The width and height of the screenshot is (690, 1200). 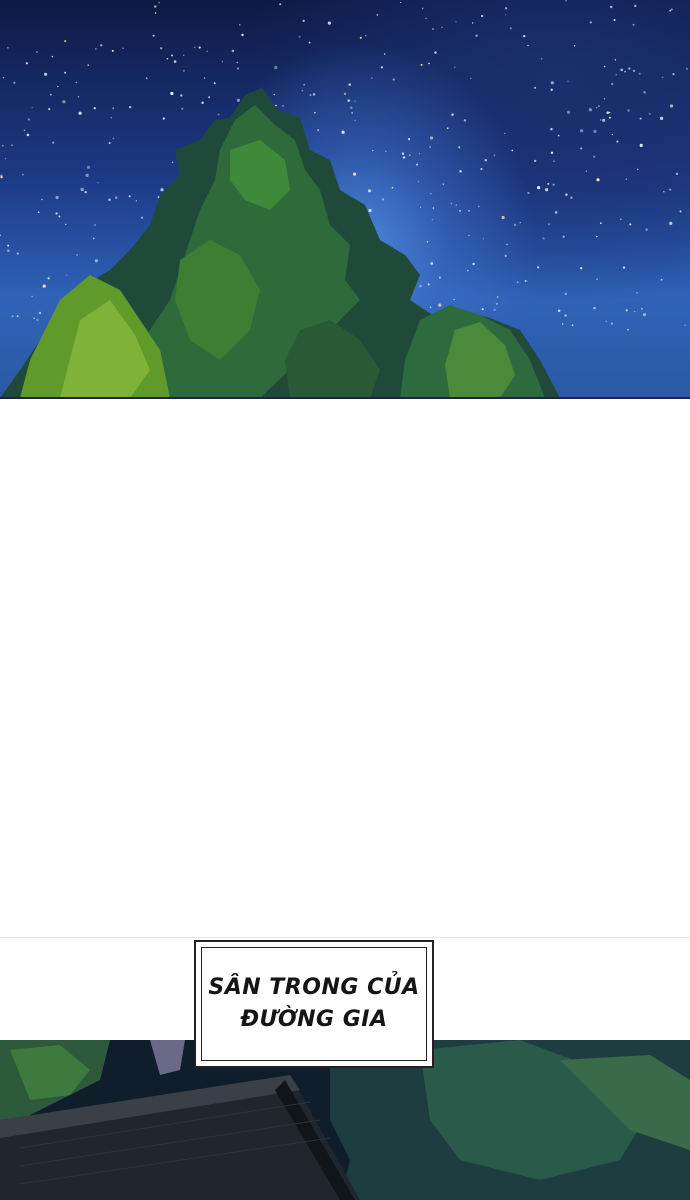 I want to click on caption-line-2: ĐƯỜNG GIA, so click(x=314, y=1019).